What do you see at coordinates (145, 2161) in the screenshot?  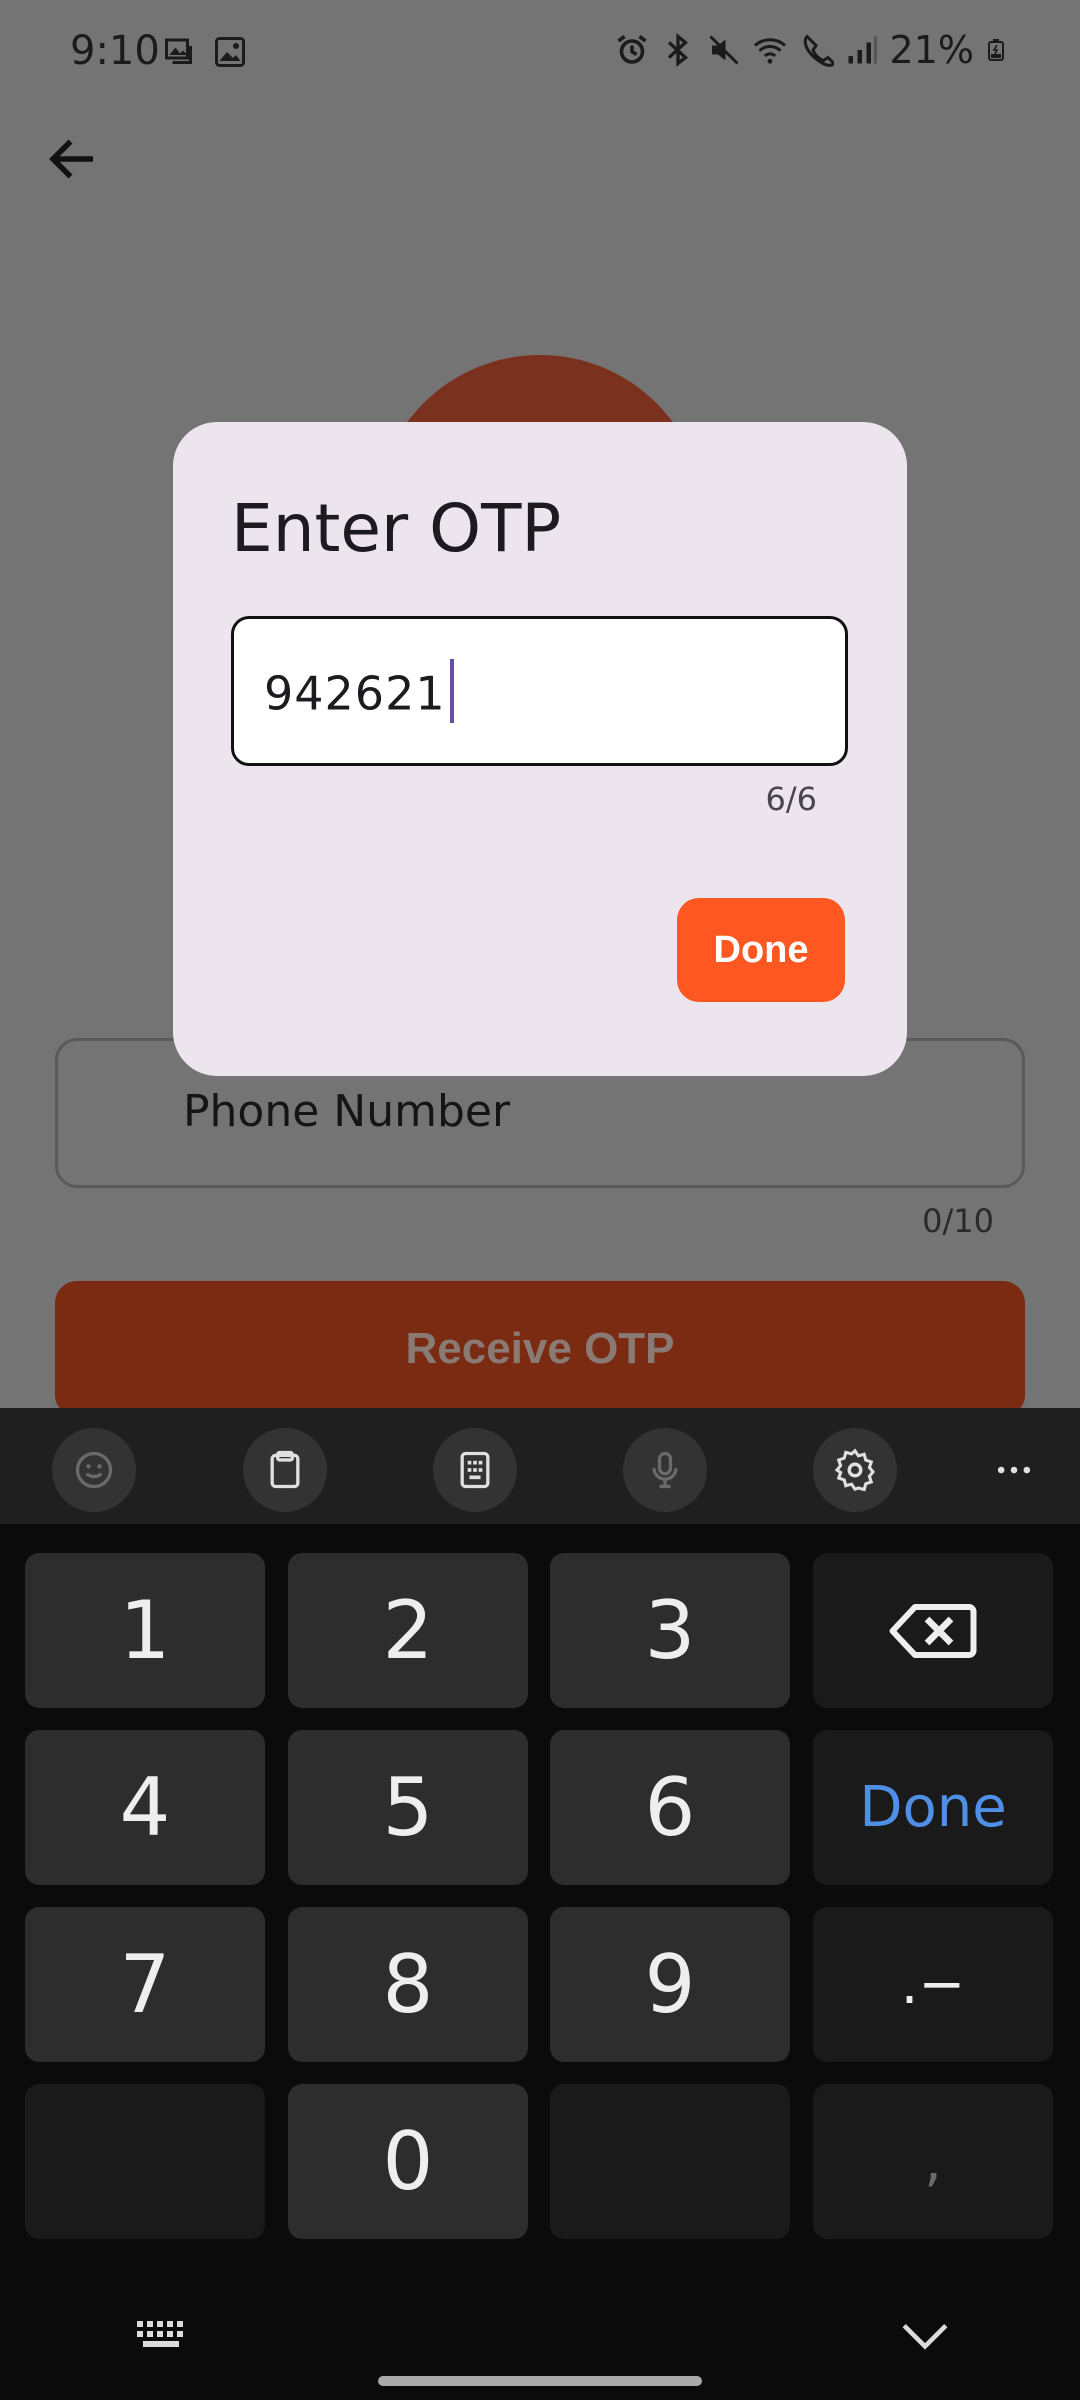 I see `empty-key-left` at bounding box center [145, 2161].